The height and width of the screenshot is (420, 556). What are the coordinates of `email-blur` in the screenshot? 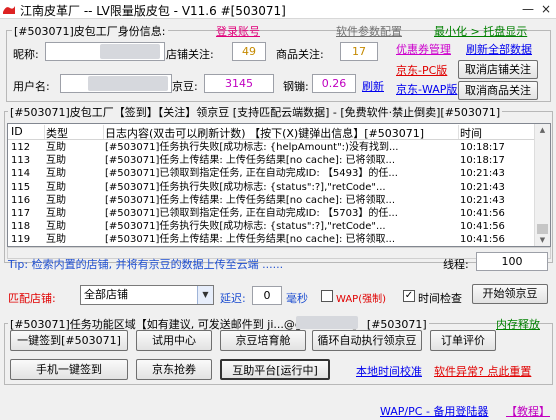 It's located at (327, 322).